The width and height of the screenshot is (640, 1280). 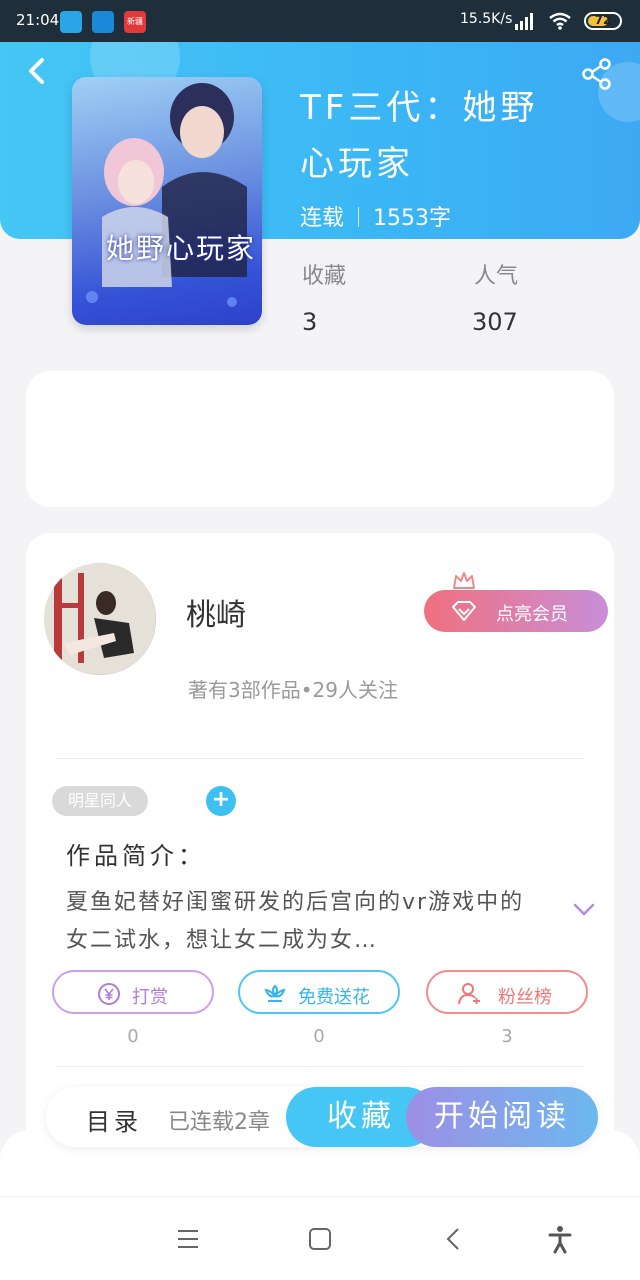 What do you see at coordinates (334, 997) in the screenshot?
I see `send-flower-label: 免费送花` at bounding box center [334, 997].